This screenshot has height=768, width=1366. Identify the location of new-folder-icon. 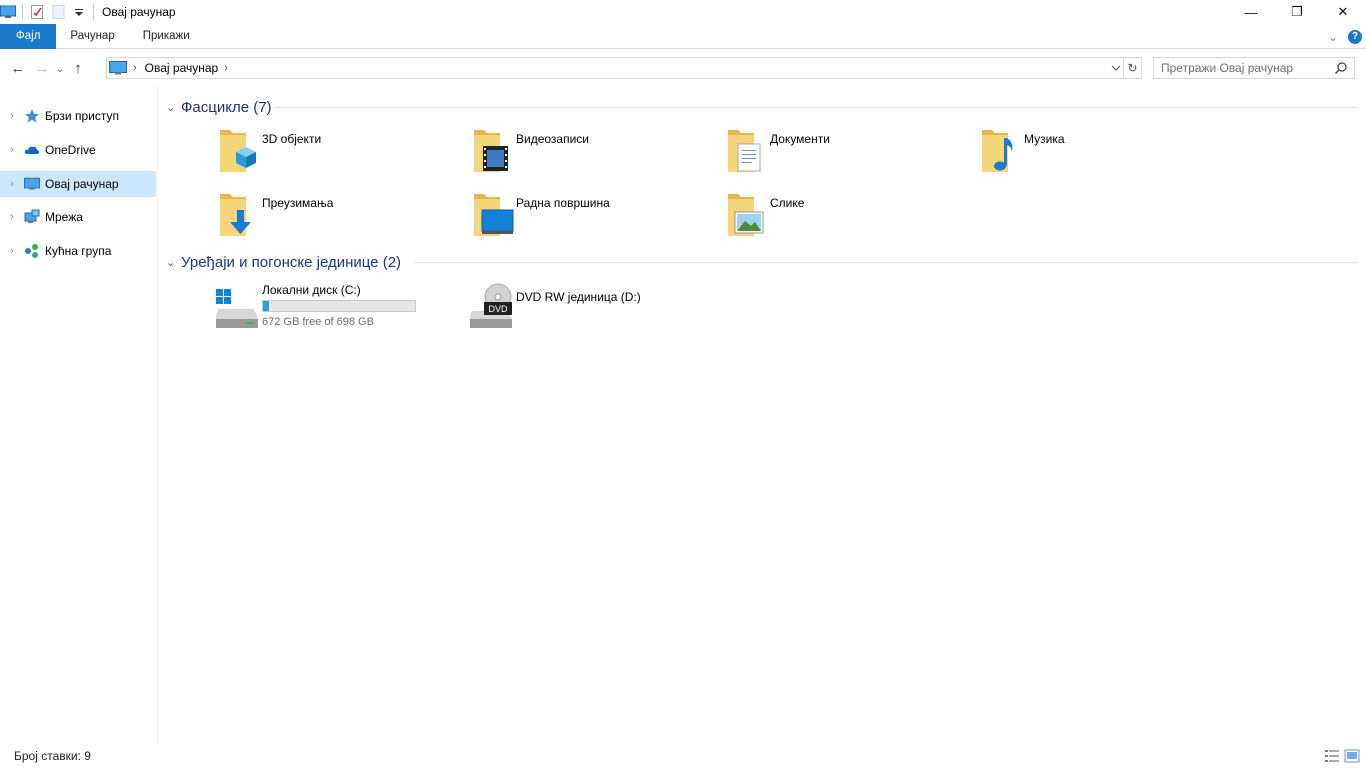
(59, 12).